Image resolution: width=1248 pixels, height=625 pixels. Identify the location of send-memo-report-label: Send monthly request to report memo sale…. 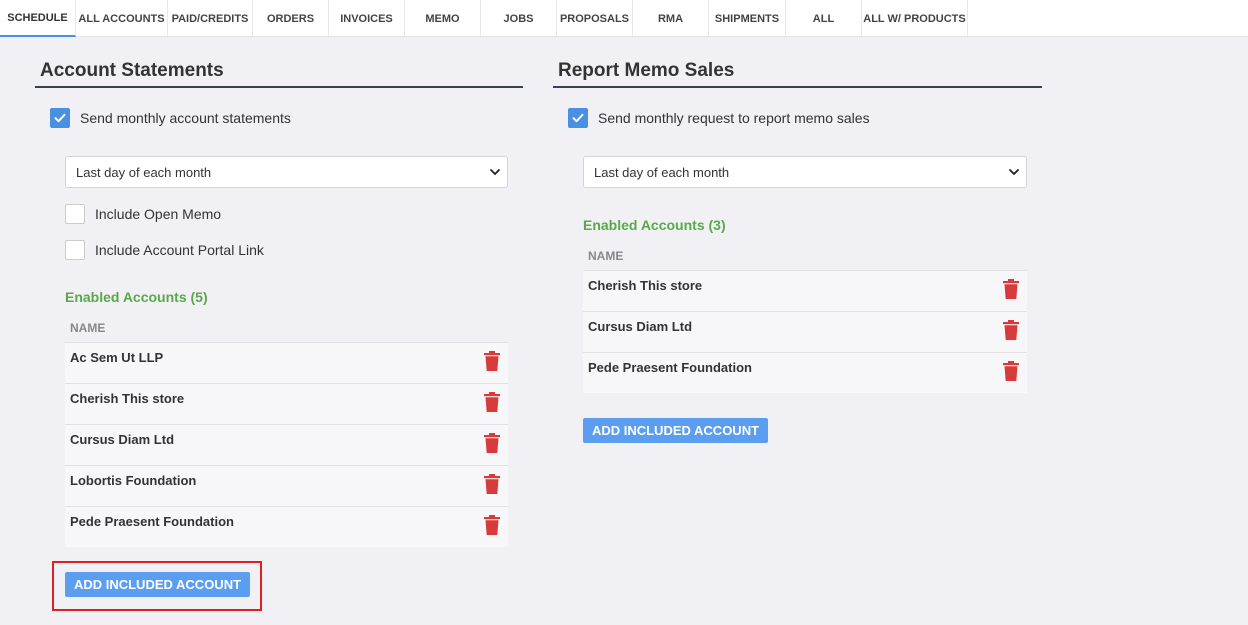
(734, 118).